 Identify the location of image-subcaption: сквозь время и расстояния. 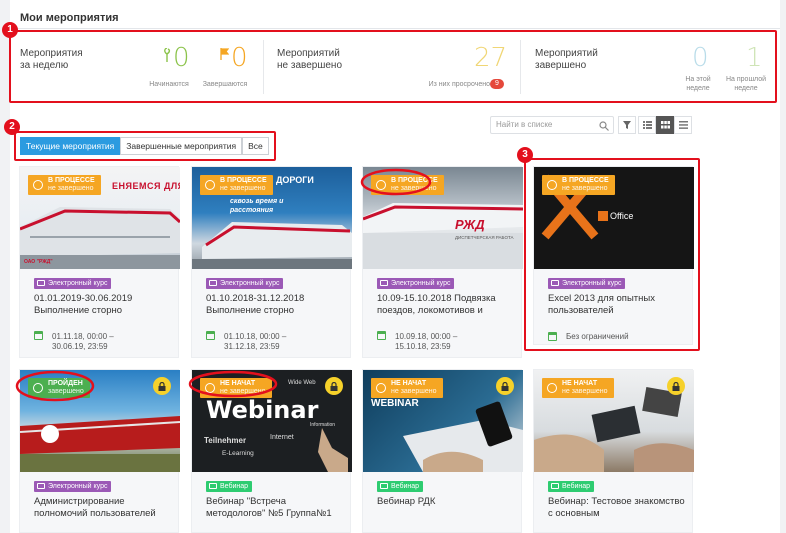
(257, 206).